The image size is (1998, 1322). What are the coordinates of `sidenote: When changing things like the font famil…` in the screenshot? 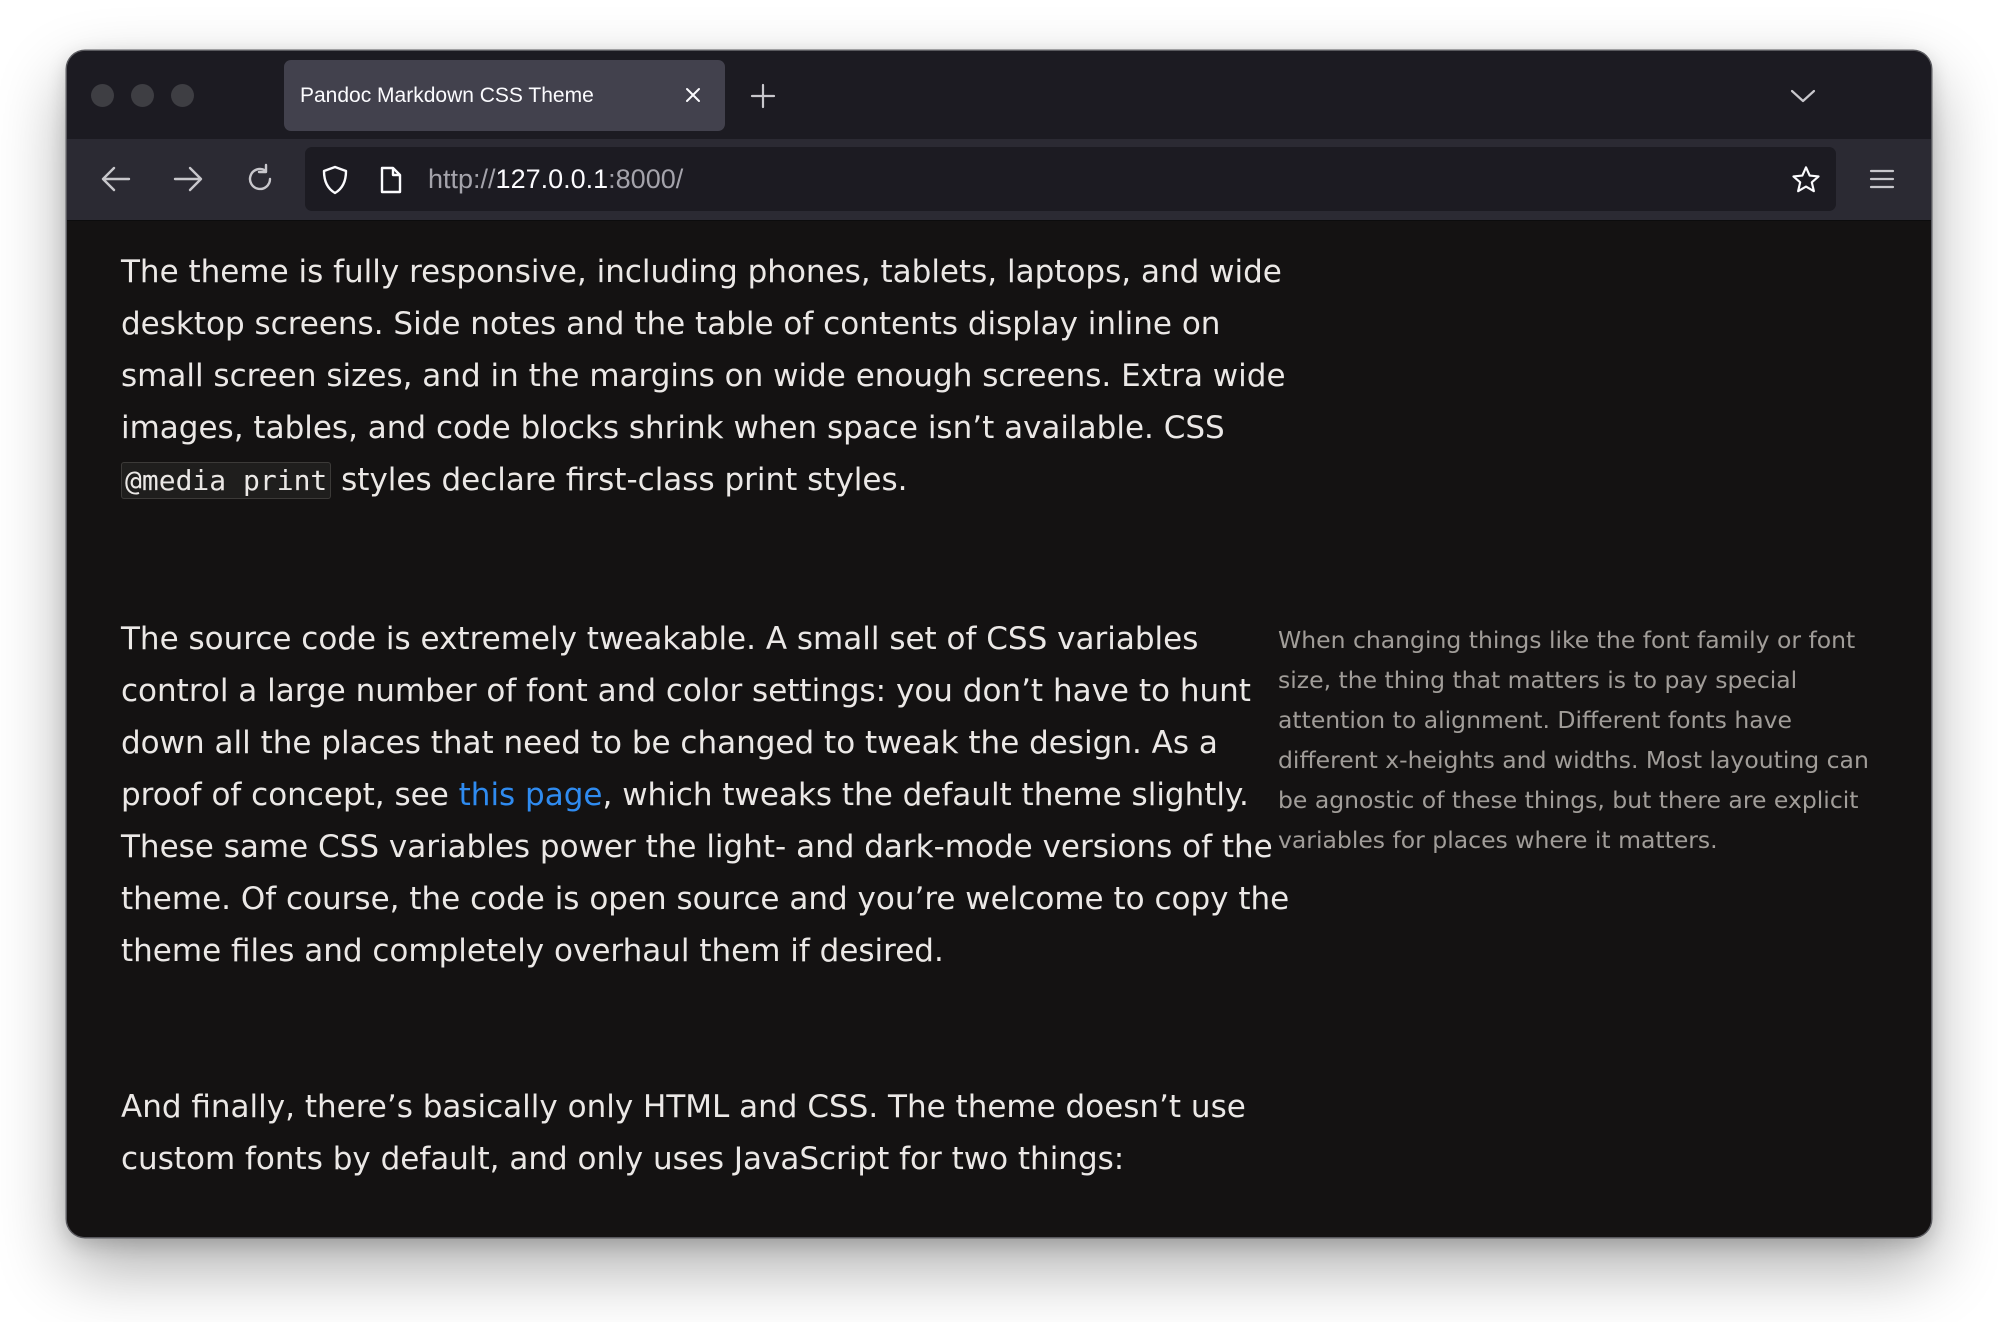 It's located at (1573, 740).